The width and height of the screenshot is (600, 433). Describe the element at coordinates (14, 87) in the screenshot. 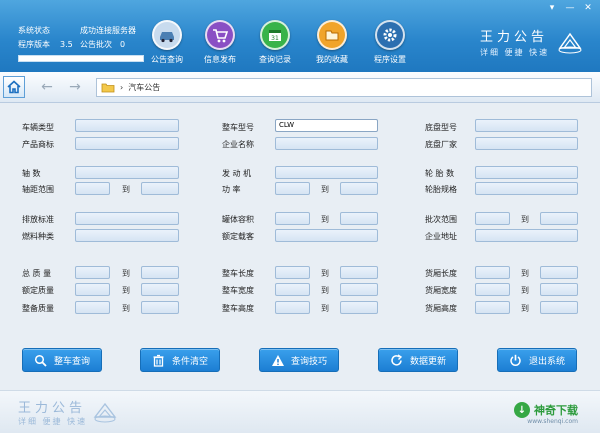

I see `home-button` at that location.